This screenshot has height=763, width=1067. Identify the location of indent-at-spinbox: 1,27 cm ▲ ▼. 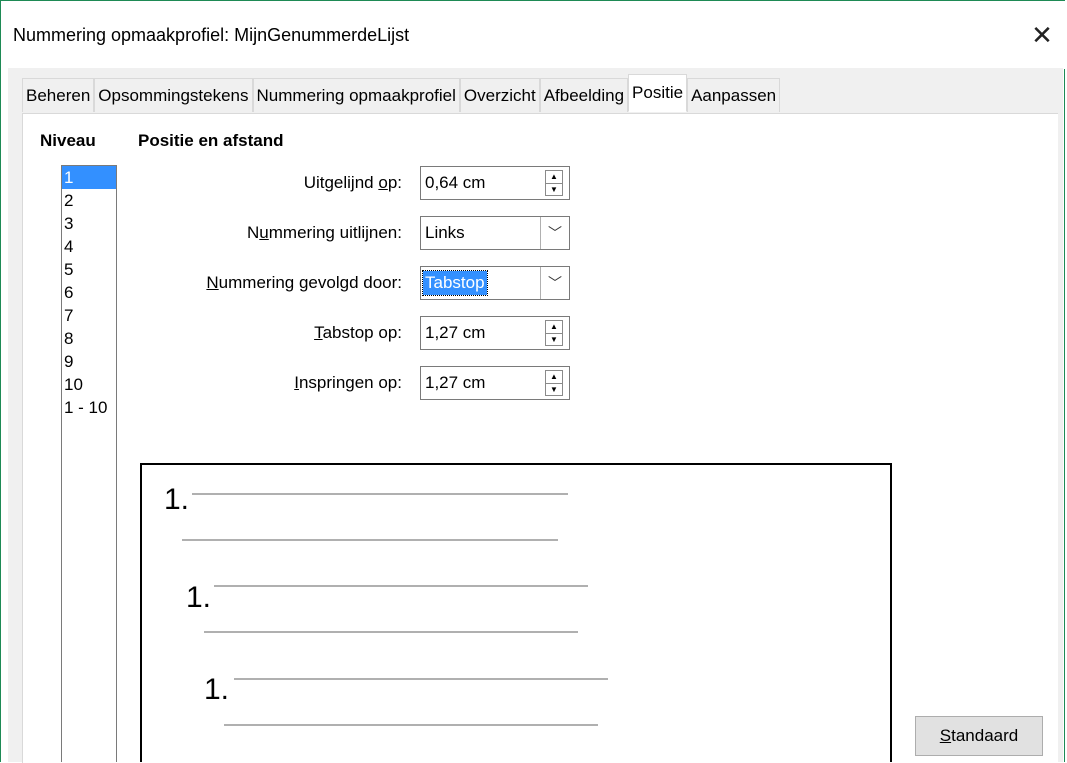
(495, 383).